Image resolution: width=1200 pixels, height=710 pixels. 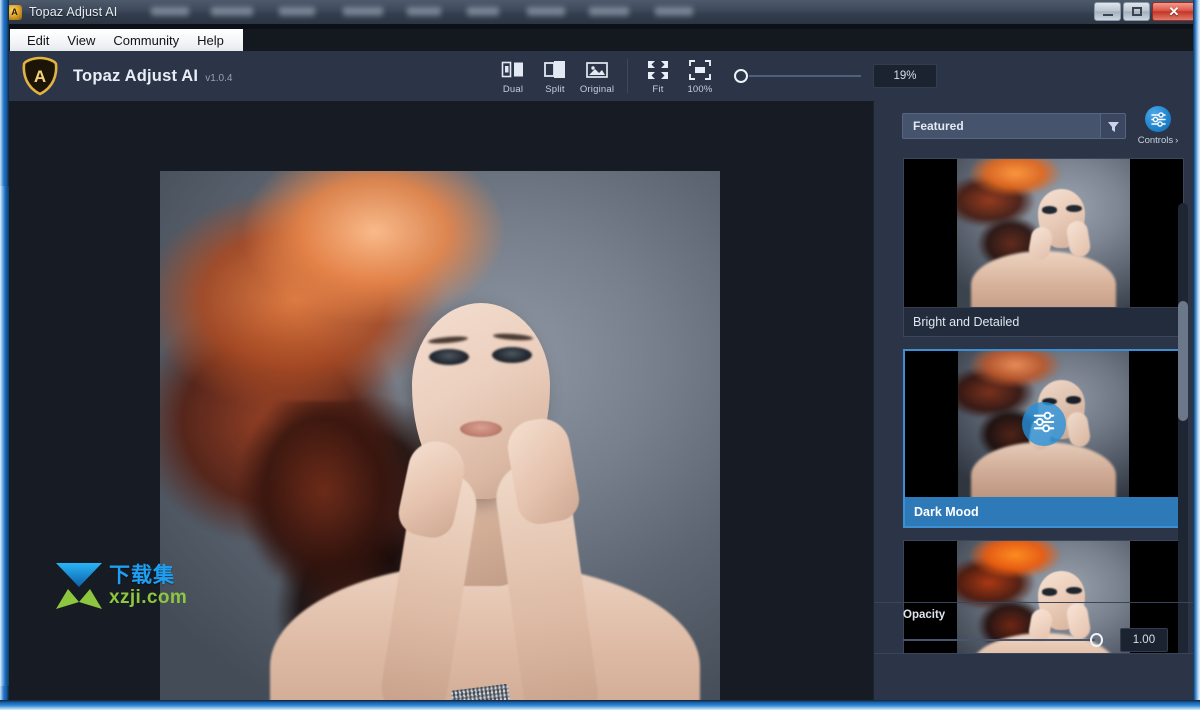 What do you see at coordinates (601, 40) in the screenshot?
I see `menubar: Edit View Community Help` at bounding box center [601, 40].